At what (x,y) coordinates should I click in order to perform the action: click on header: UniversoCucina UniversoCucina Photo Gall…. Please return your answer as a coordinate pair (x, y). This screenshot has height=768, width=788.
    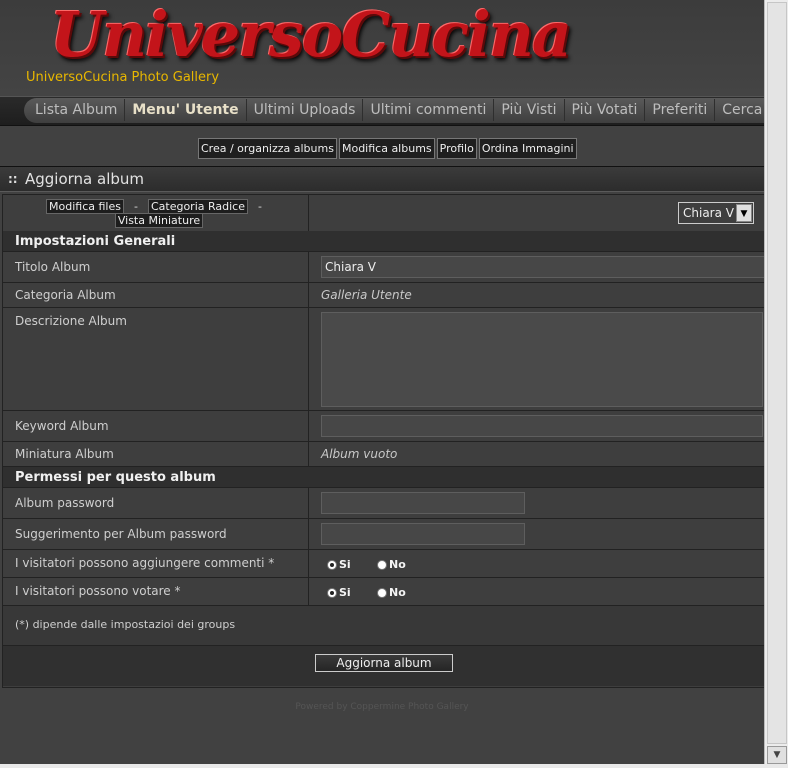
    Looking at the image, I should click on (382, 48).